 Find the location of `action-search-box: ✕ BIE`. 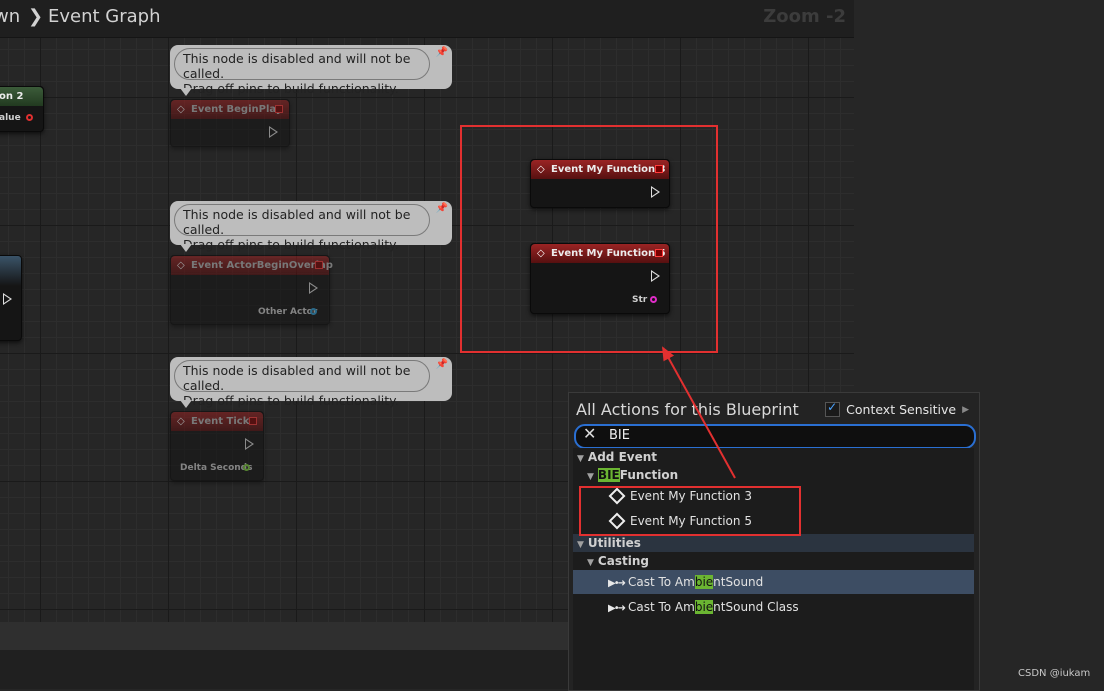

action-search-box: ✕ BIE is located at coordinates (775, 436).